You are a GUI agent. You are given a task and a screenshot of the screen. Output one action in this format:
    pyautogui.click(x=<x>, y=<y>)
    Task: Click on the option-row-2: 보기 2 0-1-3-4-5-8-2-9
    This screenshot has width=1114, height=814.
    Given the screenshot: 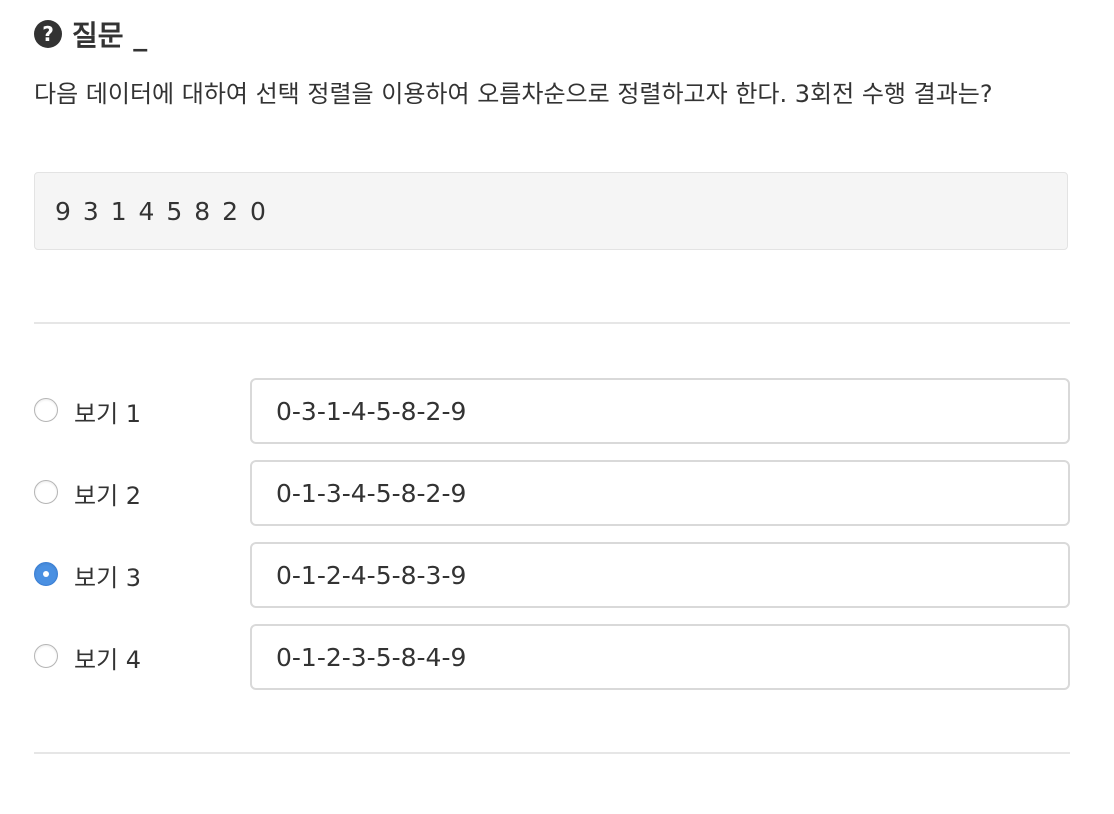 What is the action you would take?
    pyautogui.click(x=552, y=493)
    